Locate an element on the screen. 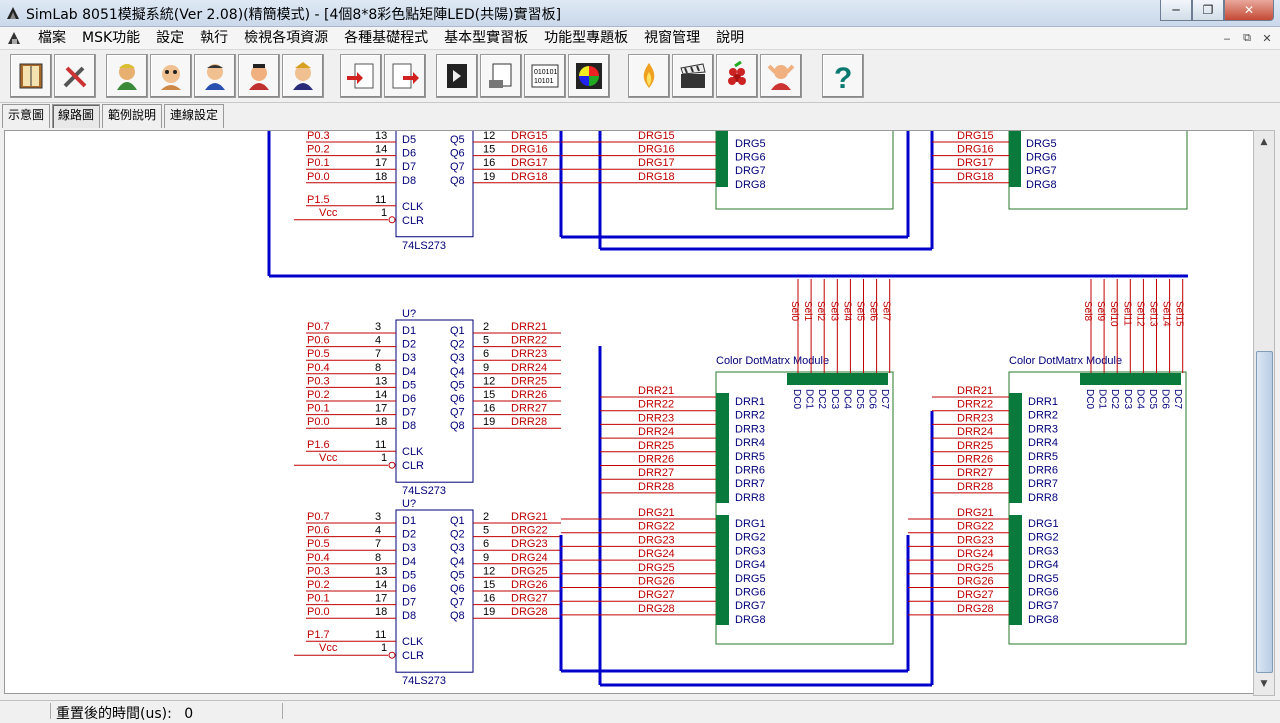  pin-number: 6 is located at coordinates (486, 354).